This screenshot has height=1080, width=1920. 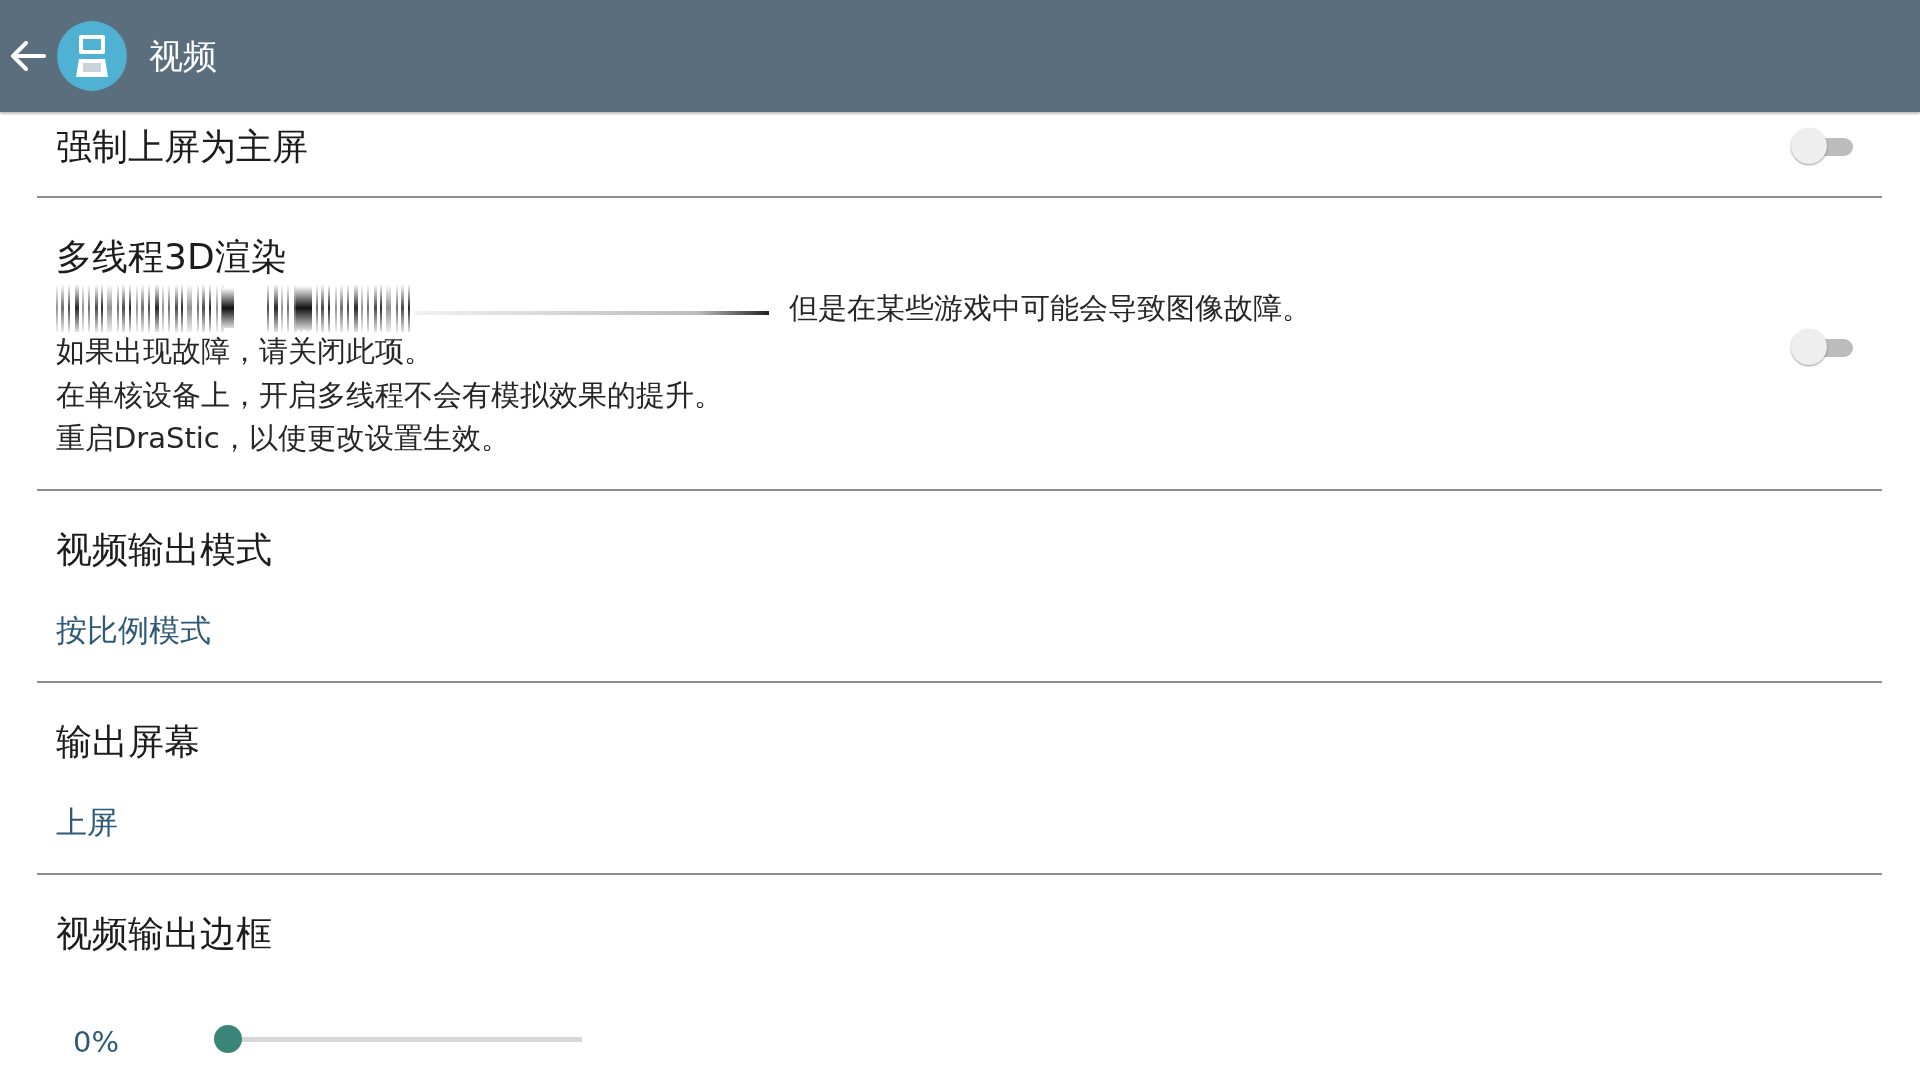 I want to click on setting-title: 视频输出模式, so click(x=164, y=550).